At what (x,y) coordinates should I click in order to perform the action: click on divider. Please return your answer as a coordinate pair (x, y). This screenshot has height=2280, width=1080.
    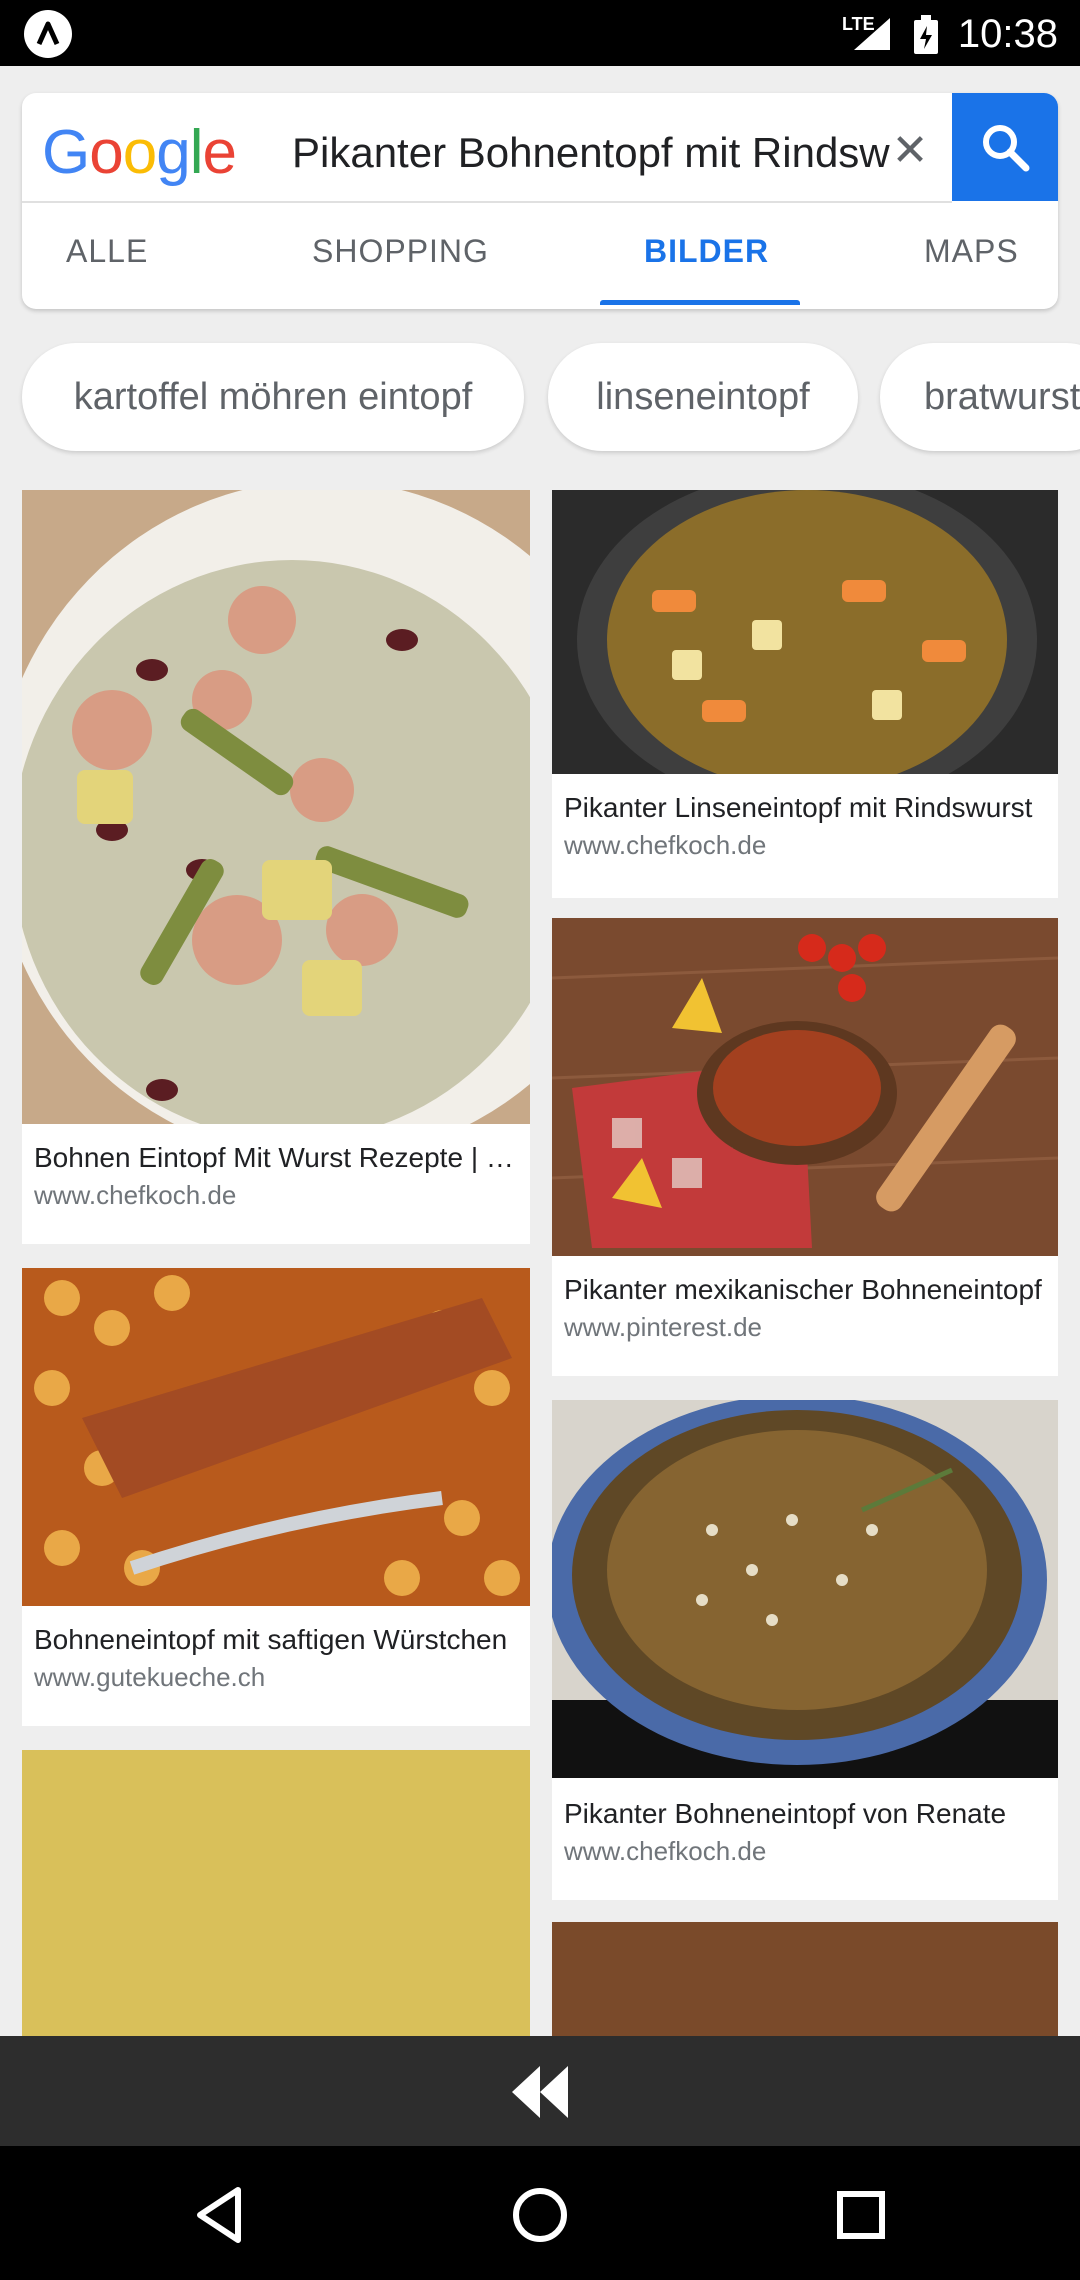
    Looking at the image, I should click on (487, 202).